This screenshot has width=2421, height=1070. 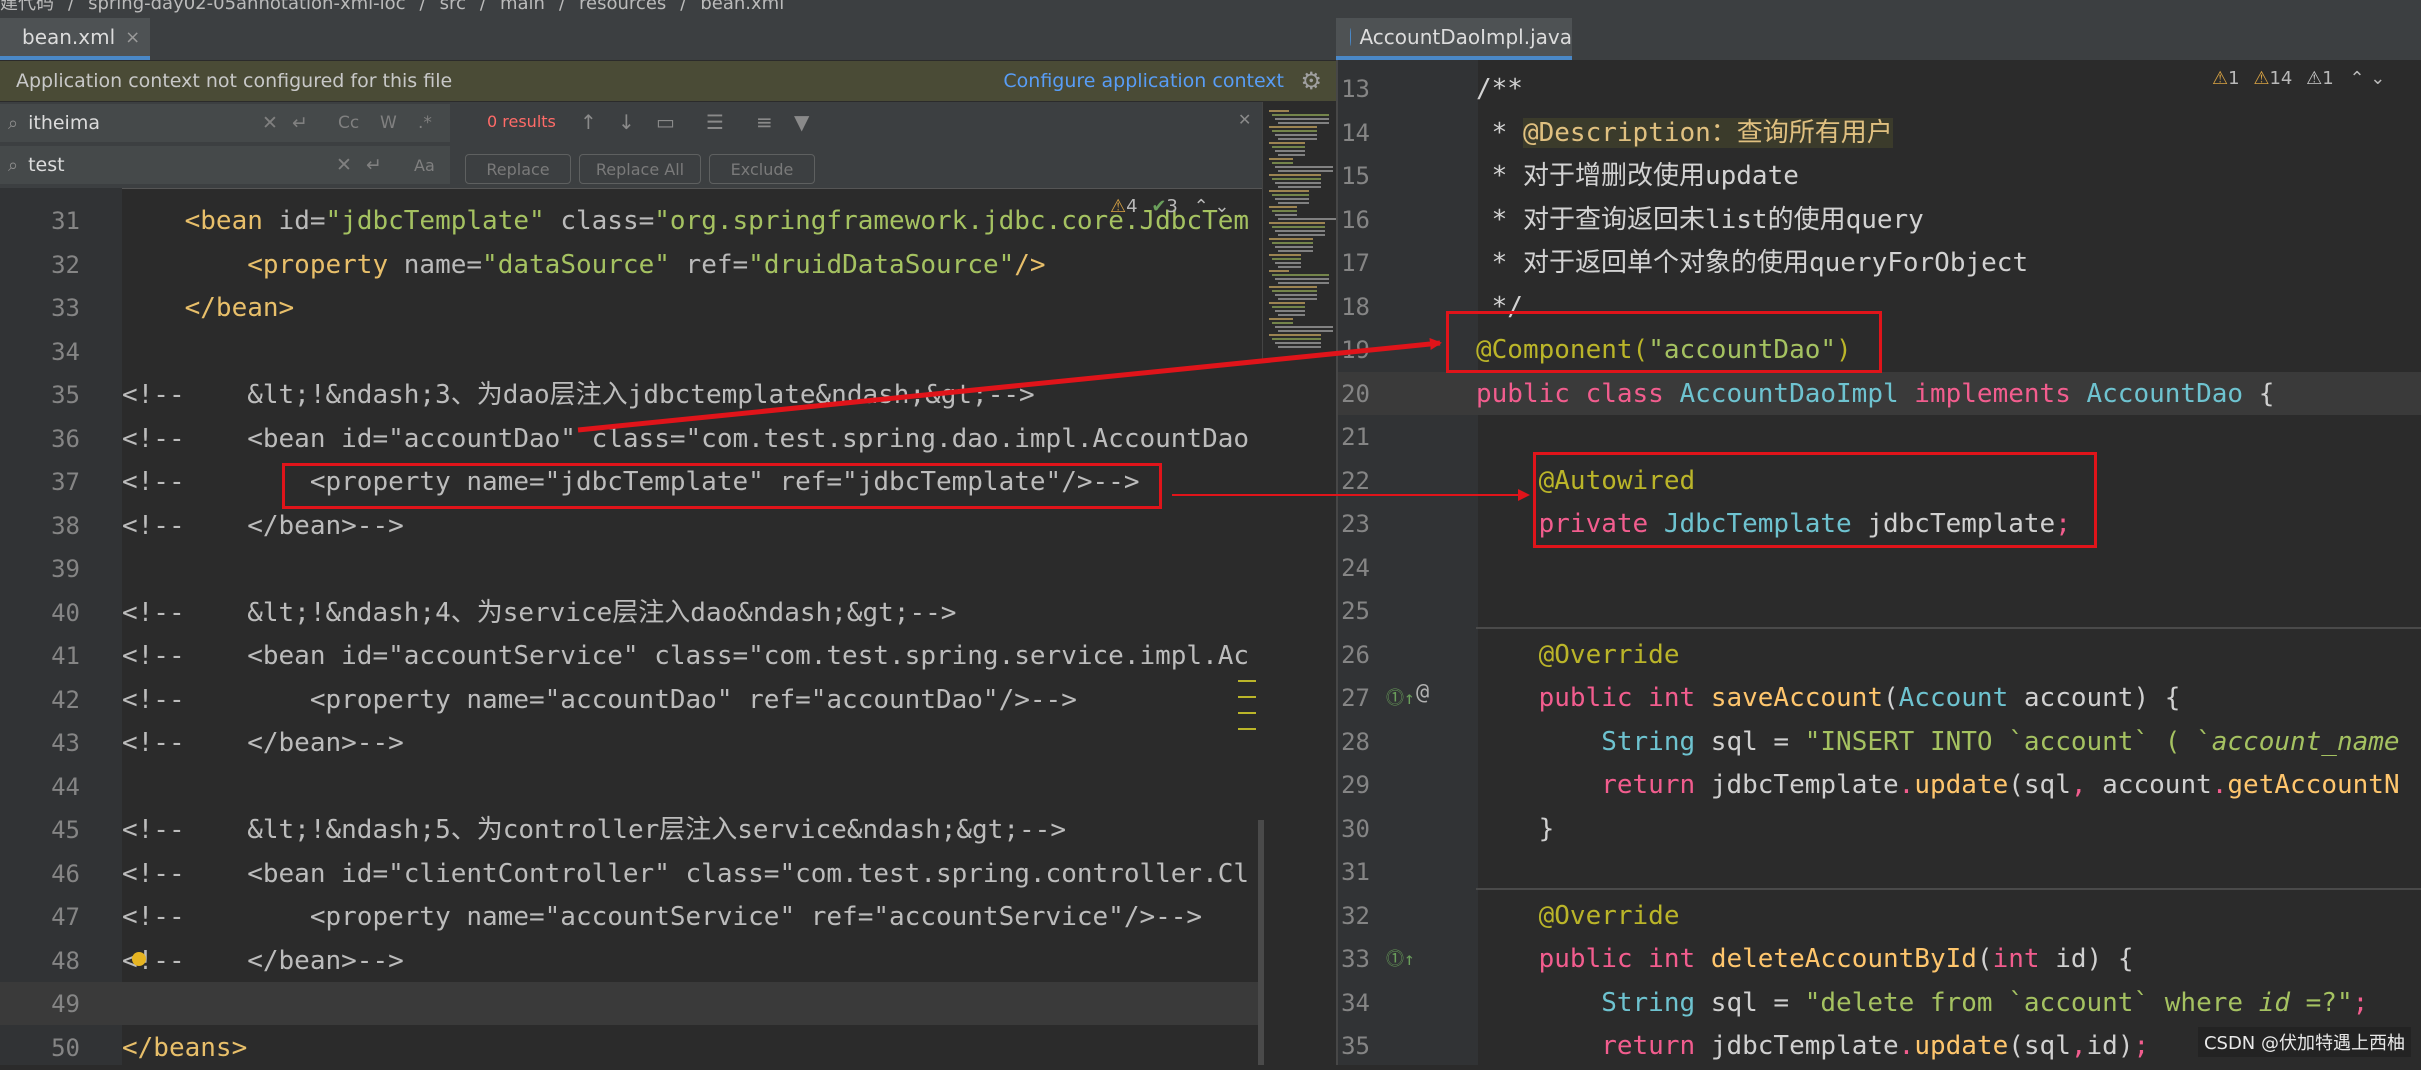 What do you see at coordinates (2304, 1042) in the screenshot?
I see `watermark: CSDN @伏加特遇上西柚` at bounding box center [2304, 1042].